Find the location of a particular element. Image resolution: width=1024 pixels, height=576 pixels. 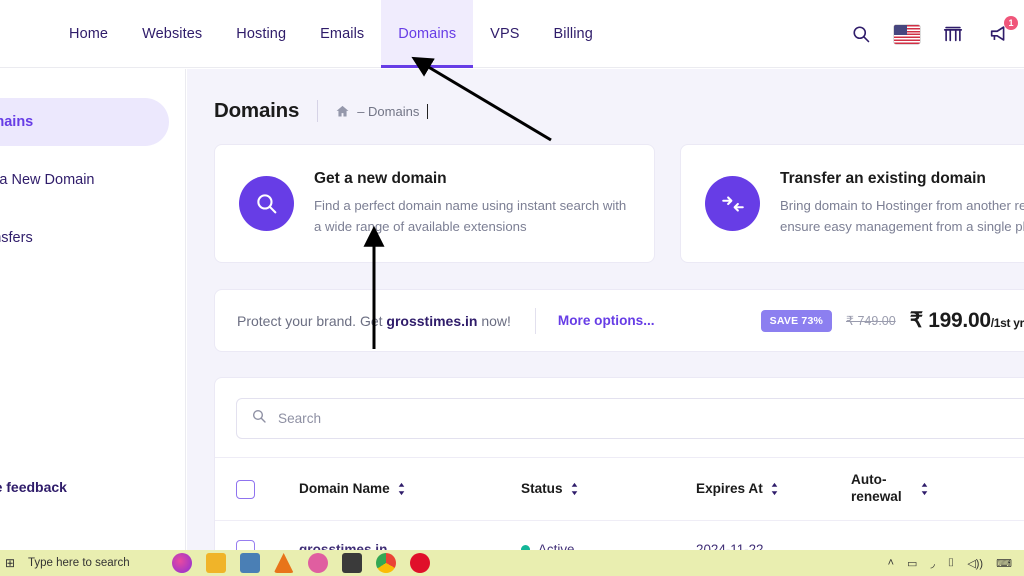

transfer-arrows-icon is located at coordinates (732, 203).